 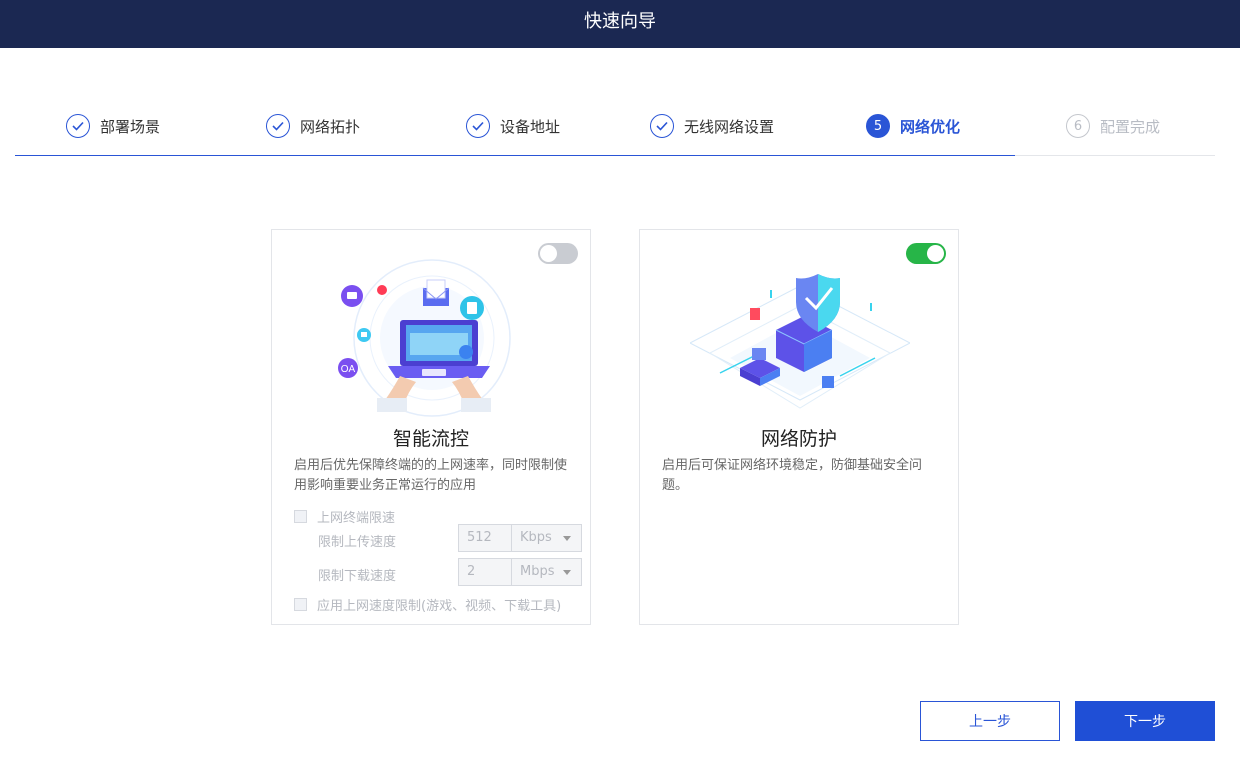 What do you see at coordinates (348, 369) in the screenshot?
I see `svg-text: OA` at bounding box center [348, 369].